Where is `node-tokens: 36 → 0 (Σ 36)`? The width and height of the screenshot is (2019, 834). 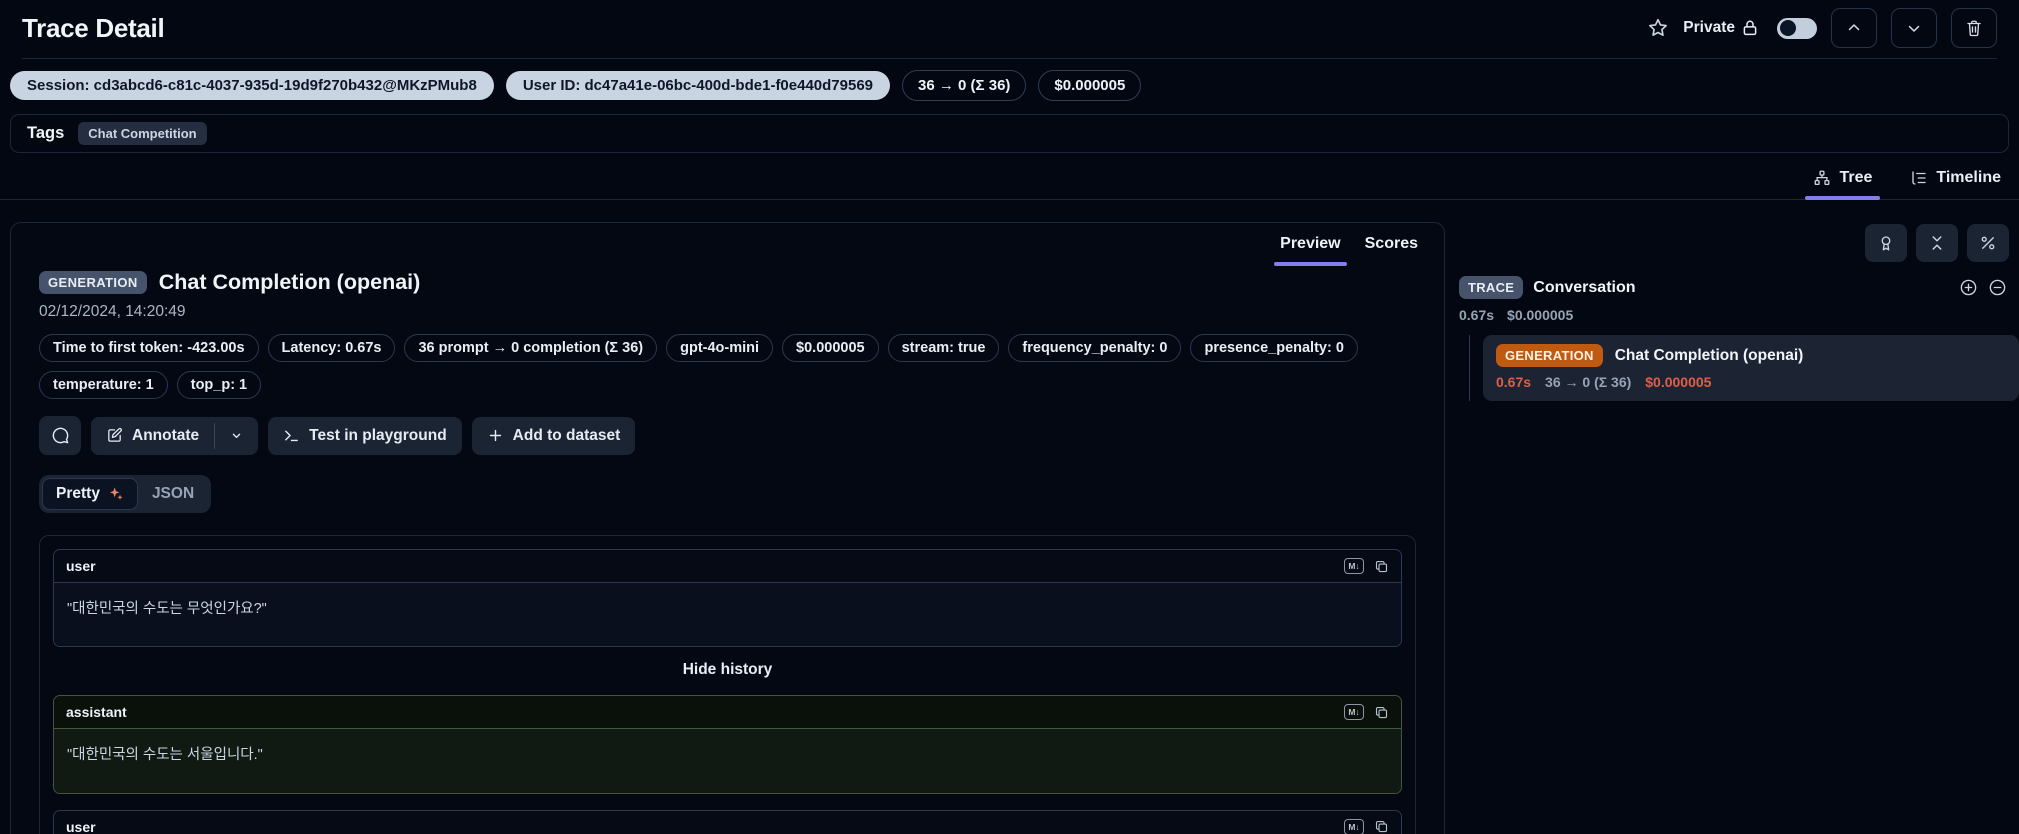
node-tokens: 36 → 0 (Σ 36) is located at coordinates (1588, 382).